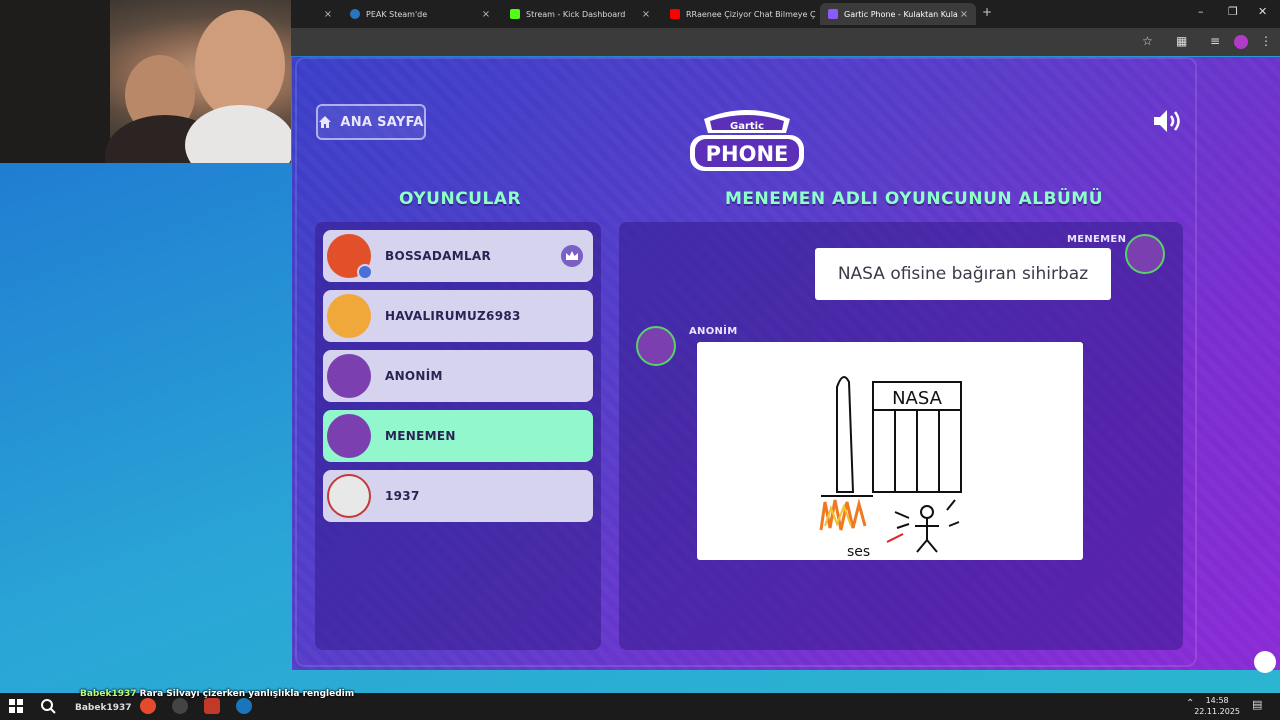  What do you see at coordinates (1168, 121) in the screenshot?
I see `speaker-icon` at bounding box center [1168, 121].